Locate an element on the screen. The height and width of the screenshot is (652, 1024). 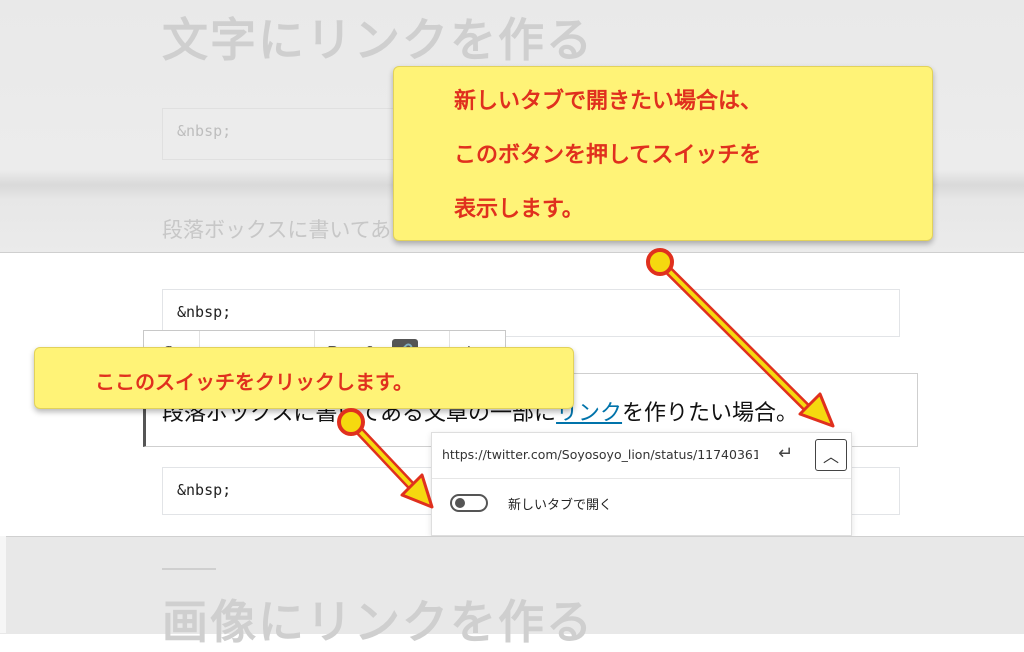
arrow-to-expand-button is located at coordinates (740, 338).